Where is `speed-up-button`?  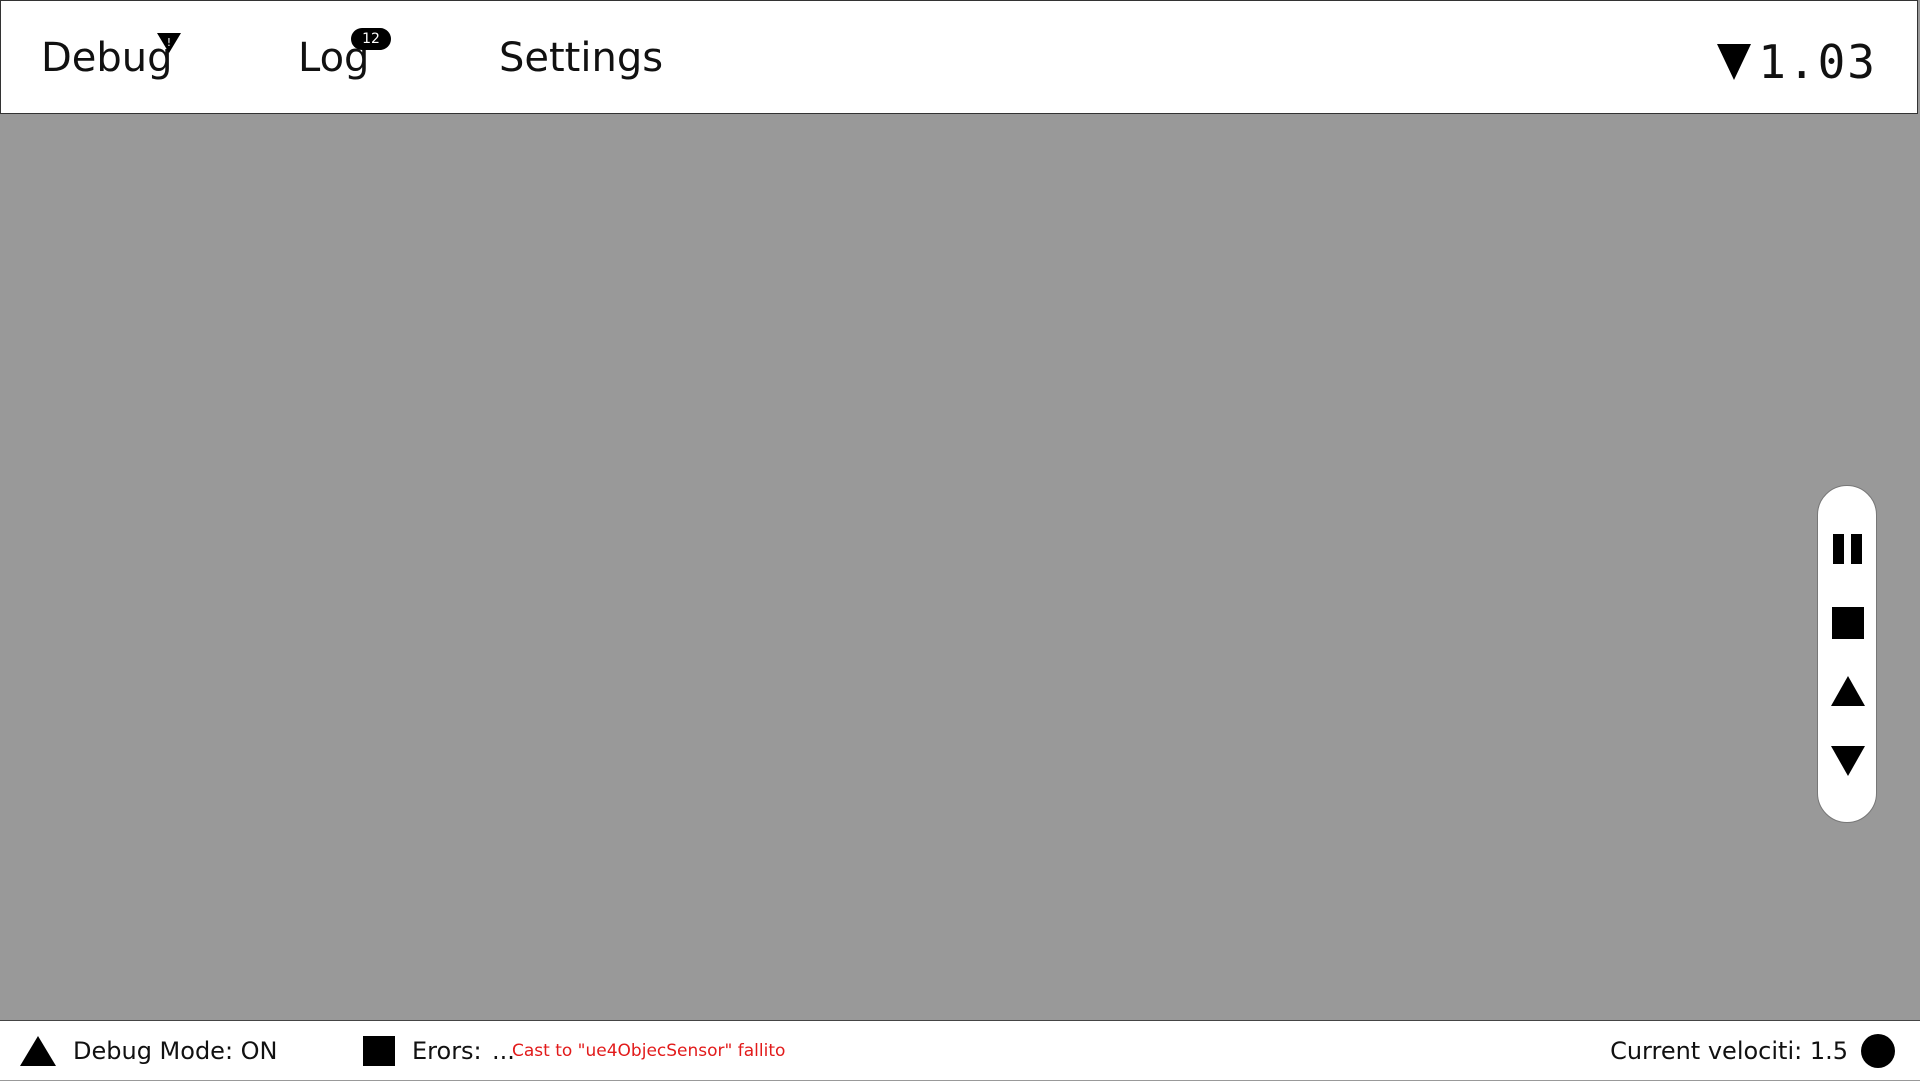 speed-up-button is located at coordinates (1848, 691).